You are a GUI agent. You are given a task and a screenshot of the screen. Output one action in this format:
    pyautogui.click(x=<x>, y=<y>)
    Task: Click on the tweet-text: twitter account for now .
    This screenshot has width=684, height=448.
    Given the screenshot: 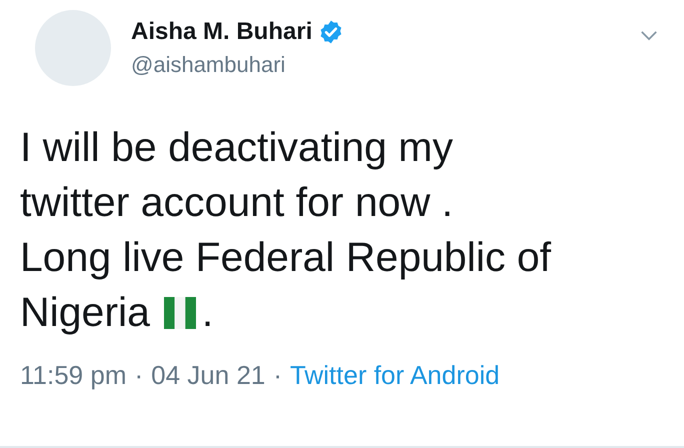 What is the action you would take?
    pyautogui.click(x=236, y=202)
    